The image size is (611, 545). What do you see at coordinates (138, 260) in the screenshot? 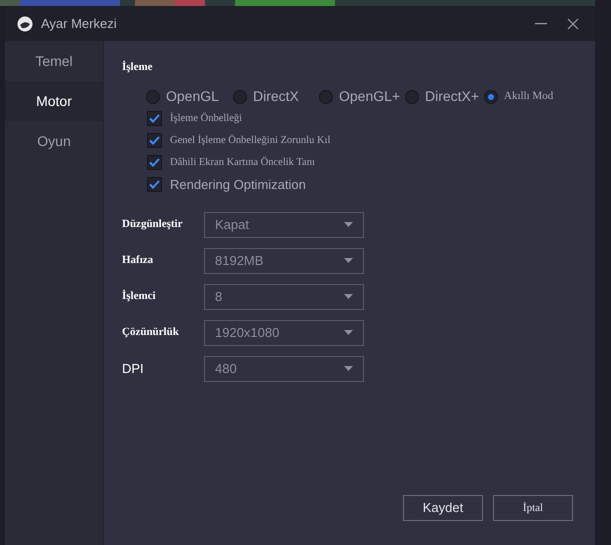
I see `setting-label: Hafıza` at bounding box center [138, 260].